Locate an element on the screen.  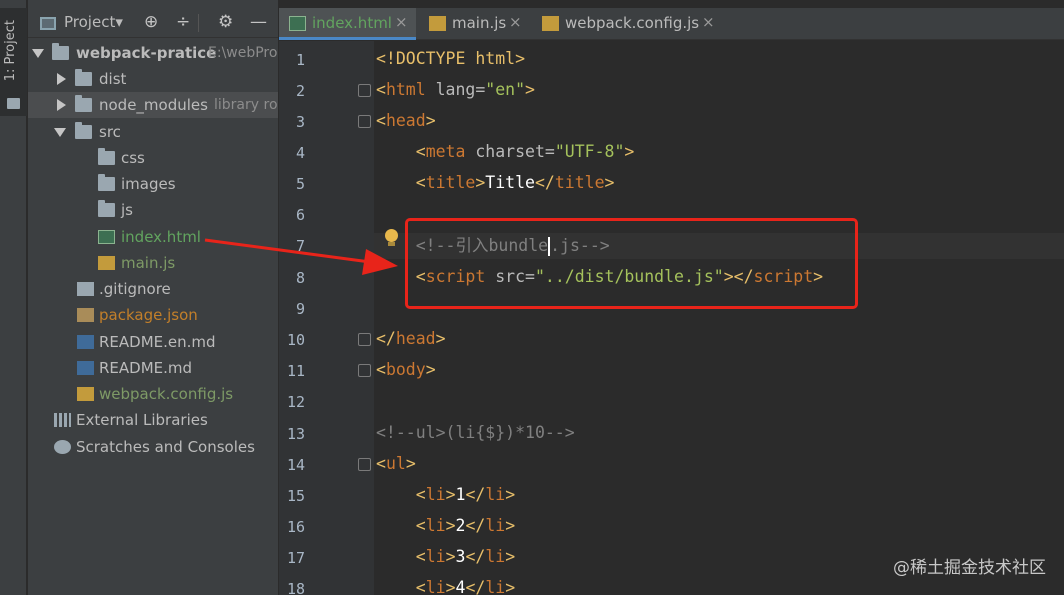
tree-item-label: Scratches and Consoles is located at coordinates (165, 447).